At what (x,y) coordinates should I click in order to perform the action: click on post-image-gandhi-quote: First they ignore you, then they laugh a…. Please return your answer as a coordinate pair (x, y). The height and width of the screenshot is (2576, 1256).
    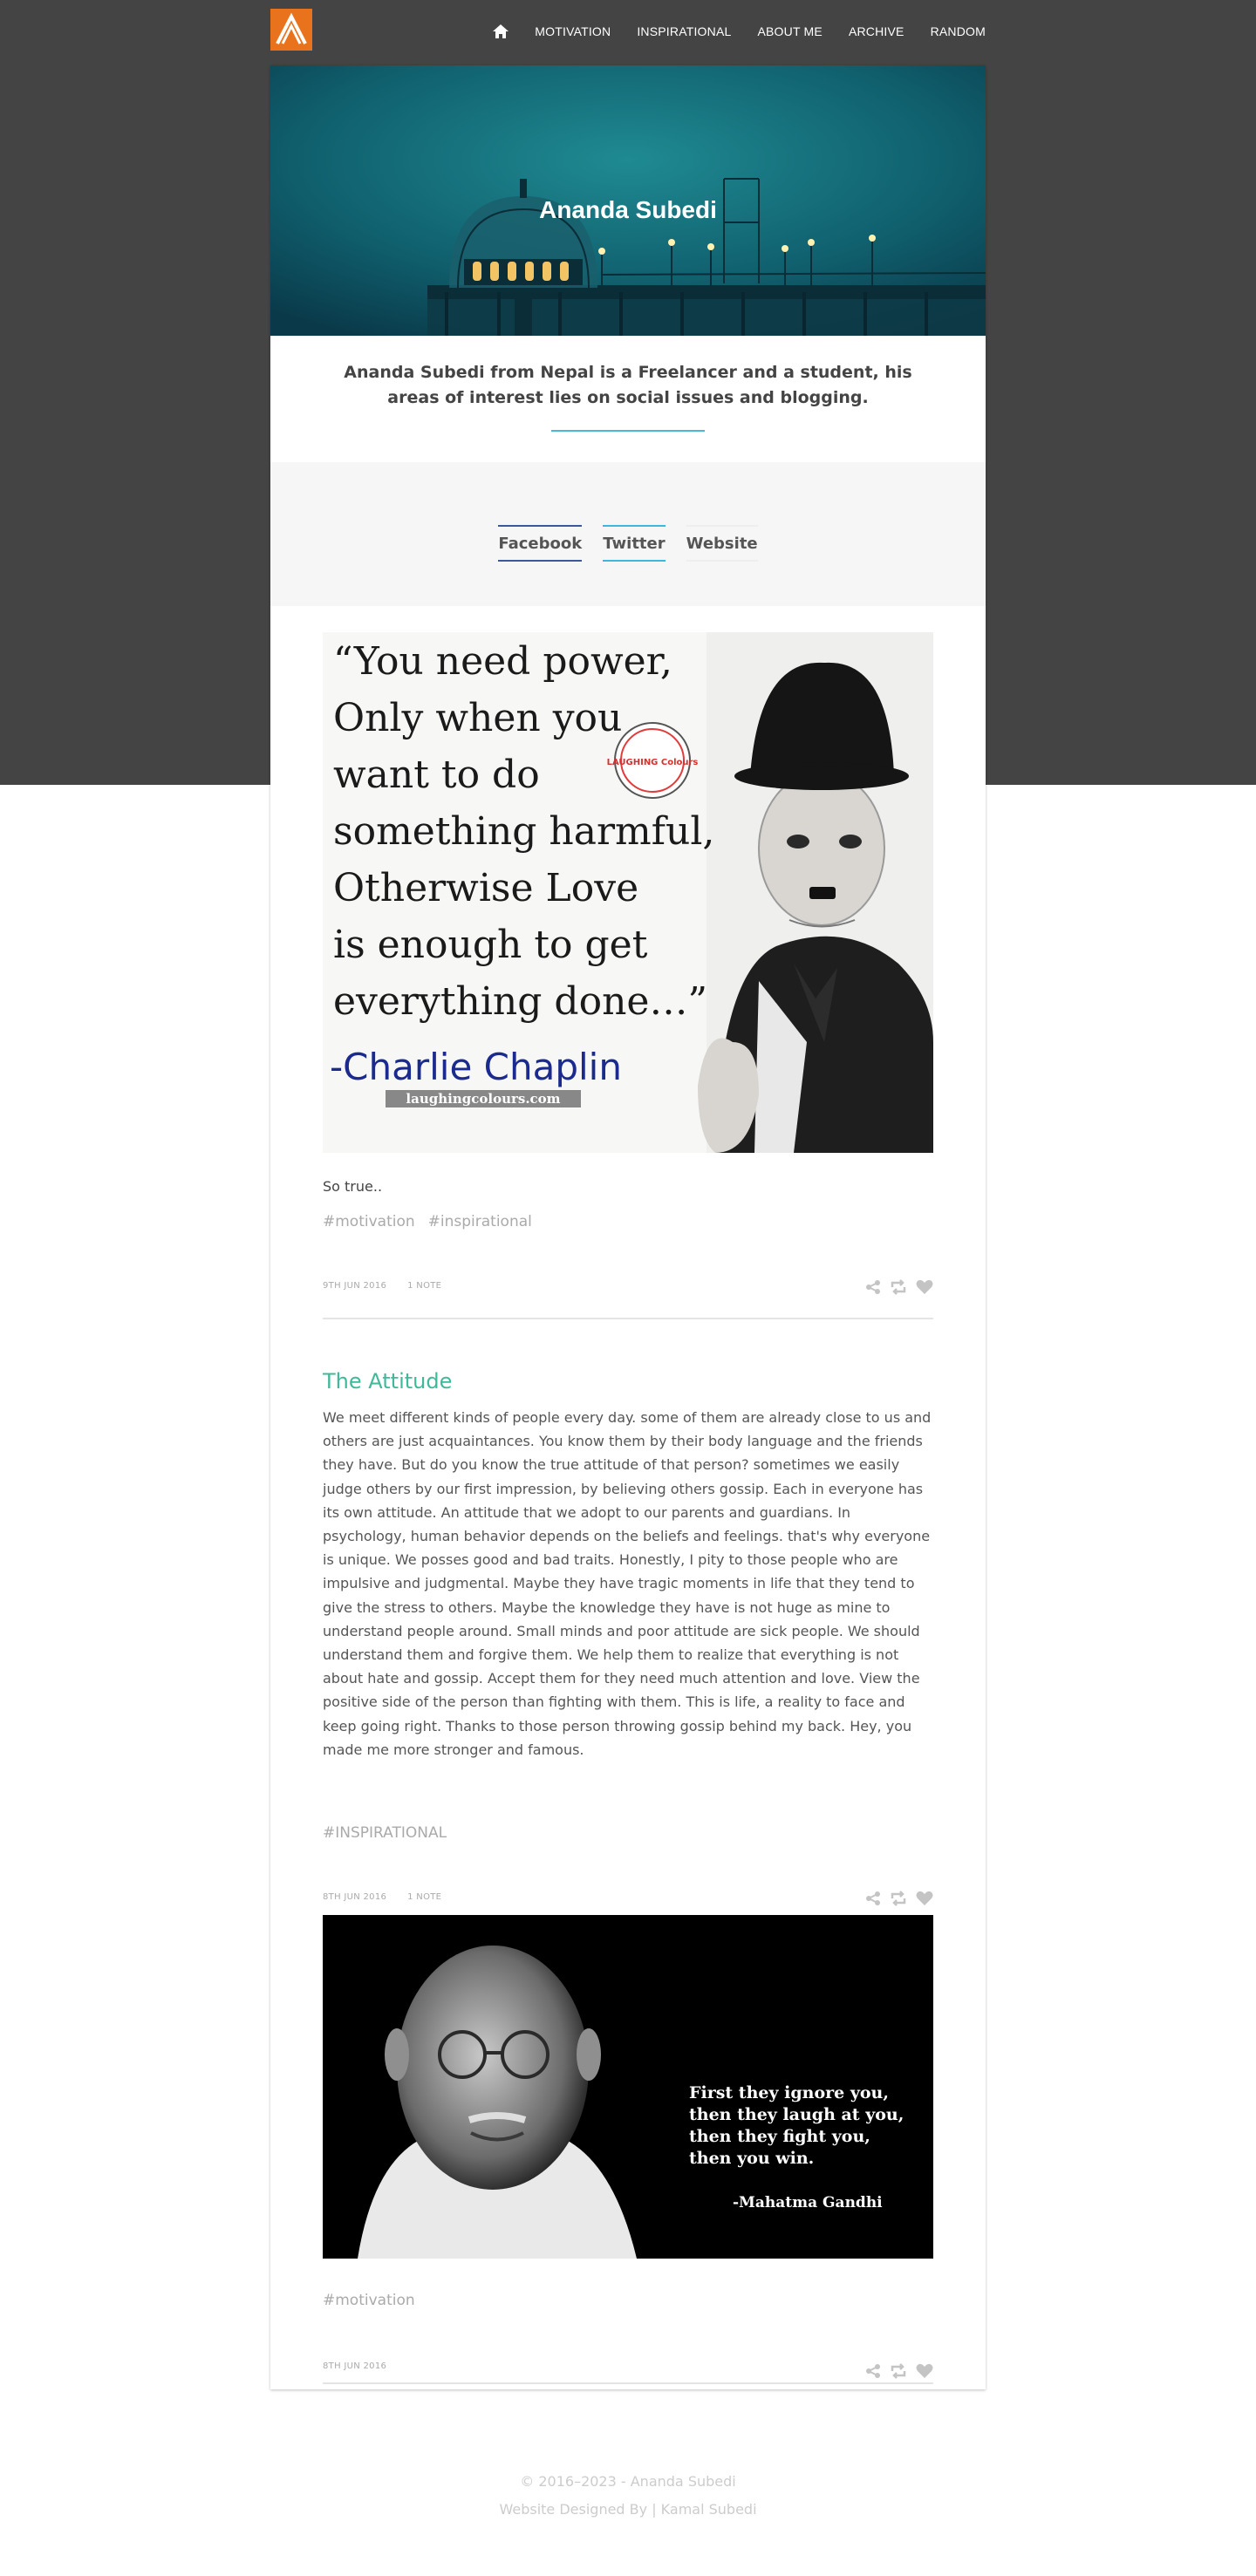
    Looking at the image, I should click on (628, 2087).